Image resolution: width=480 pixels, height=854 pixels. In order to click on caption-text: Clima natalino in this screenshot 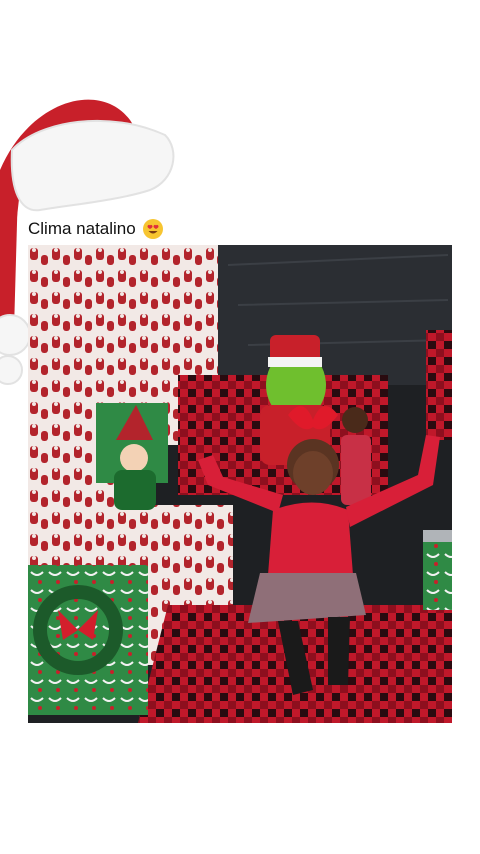, I will do `click(82, 228)`.